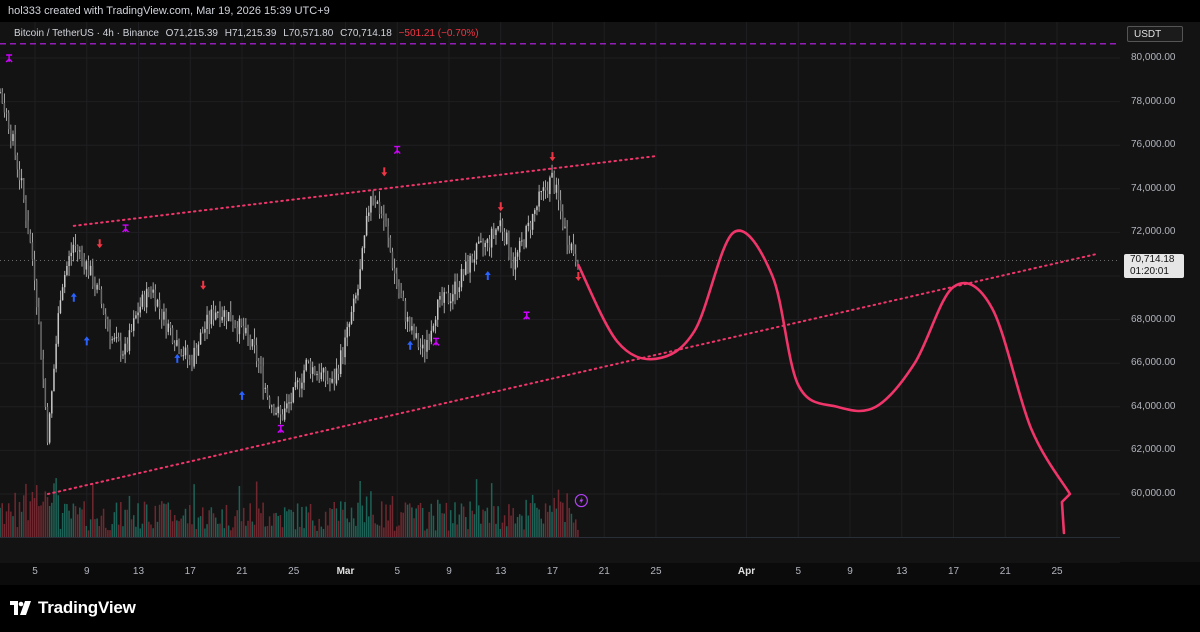  Describe the element at coordinates (190, 571) in the screenshot. I see `time-axis-label: 17` at that location.